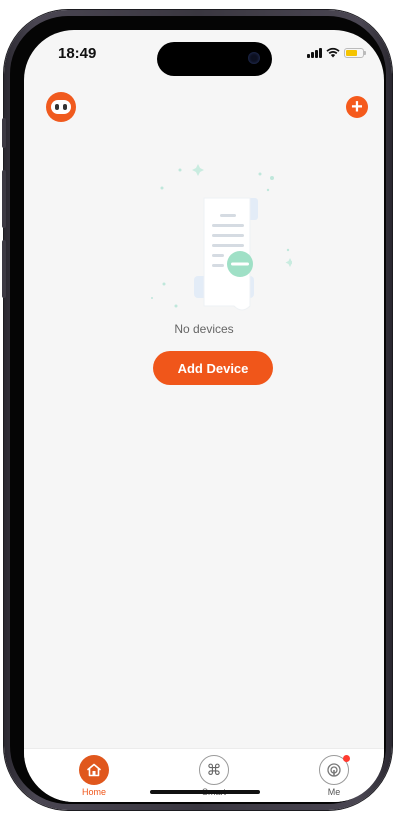 The height and width of the screenshot is (816, 396). I want to click on volume-up-button, so click(4, 199).